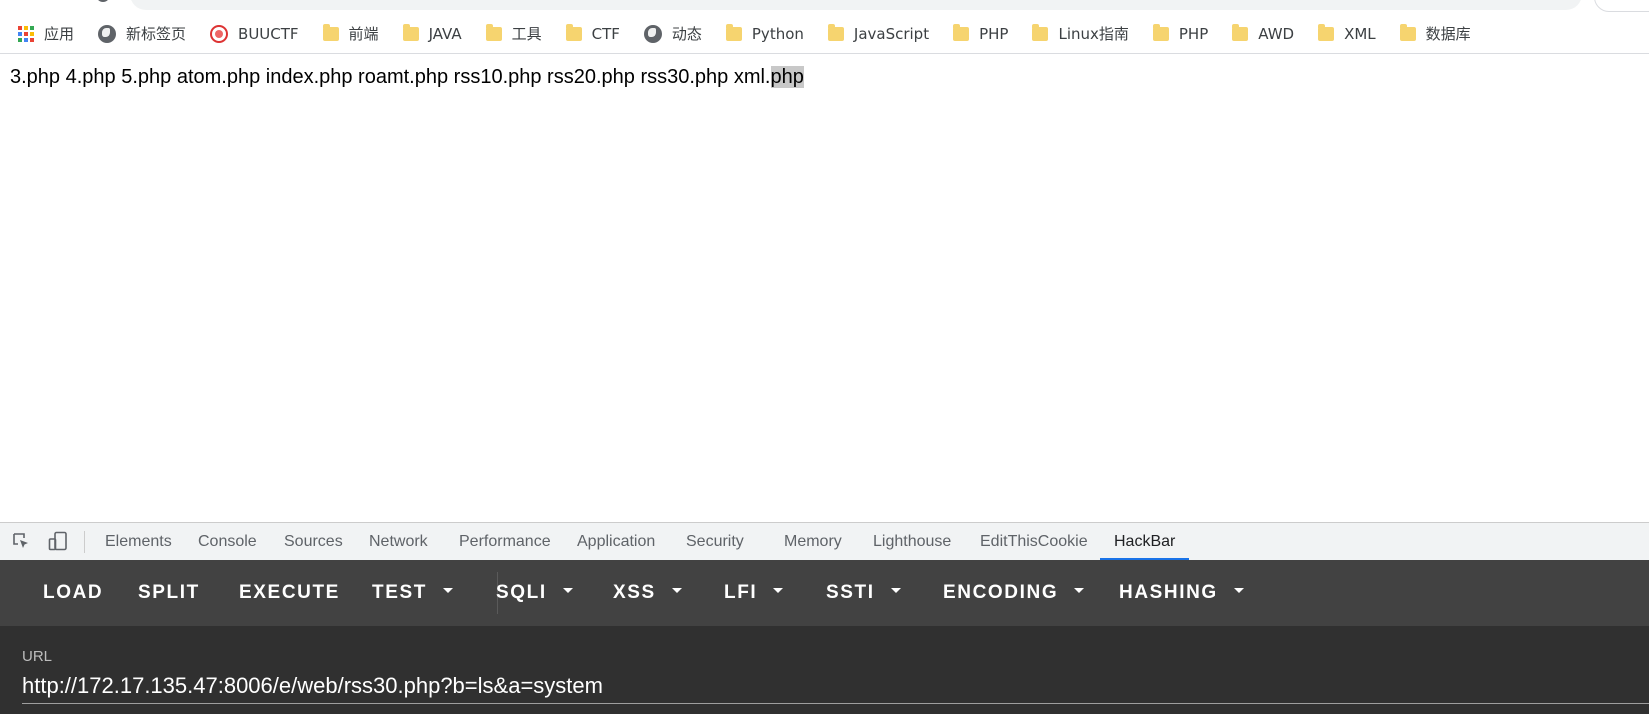 This screenshot has width=1649, height=714. I want to click on sqli-button: SQLI, so click(534, 593).